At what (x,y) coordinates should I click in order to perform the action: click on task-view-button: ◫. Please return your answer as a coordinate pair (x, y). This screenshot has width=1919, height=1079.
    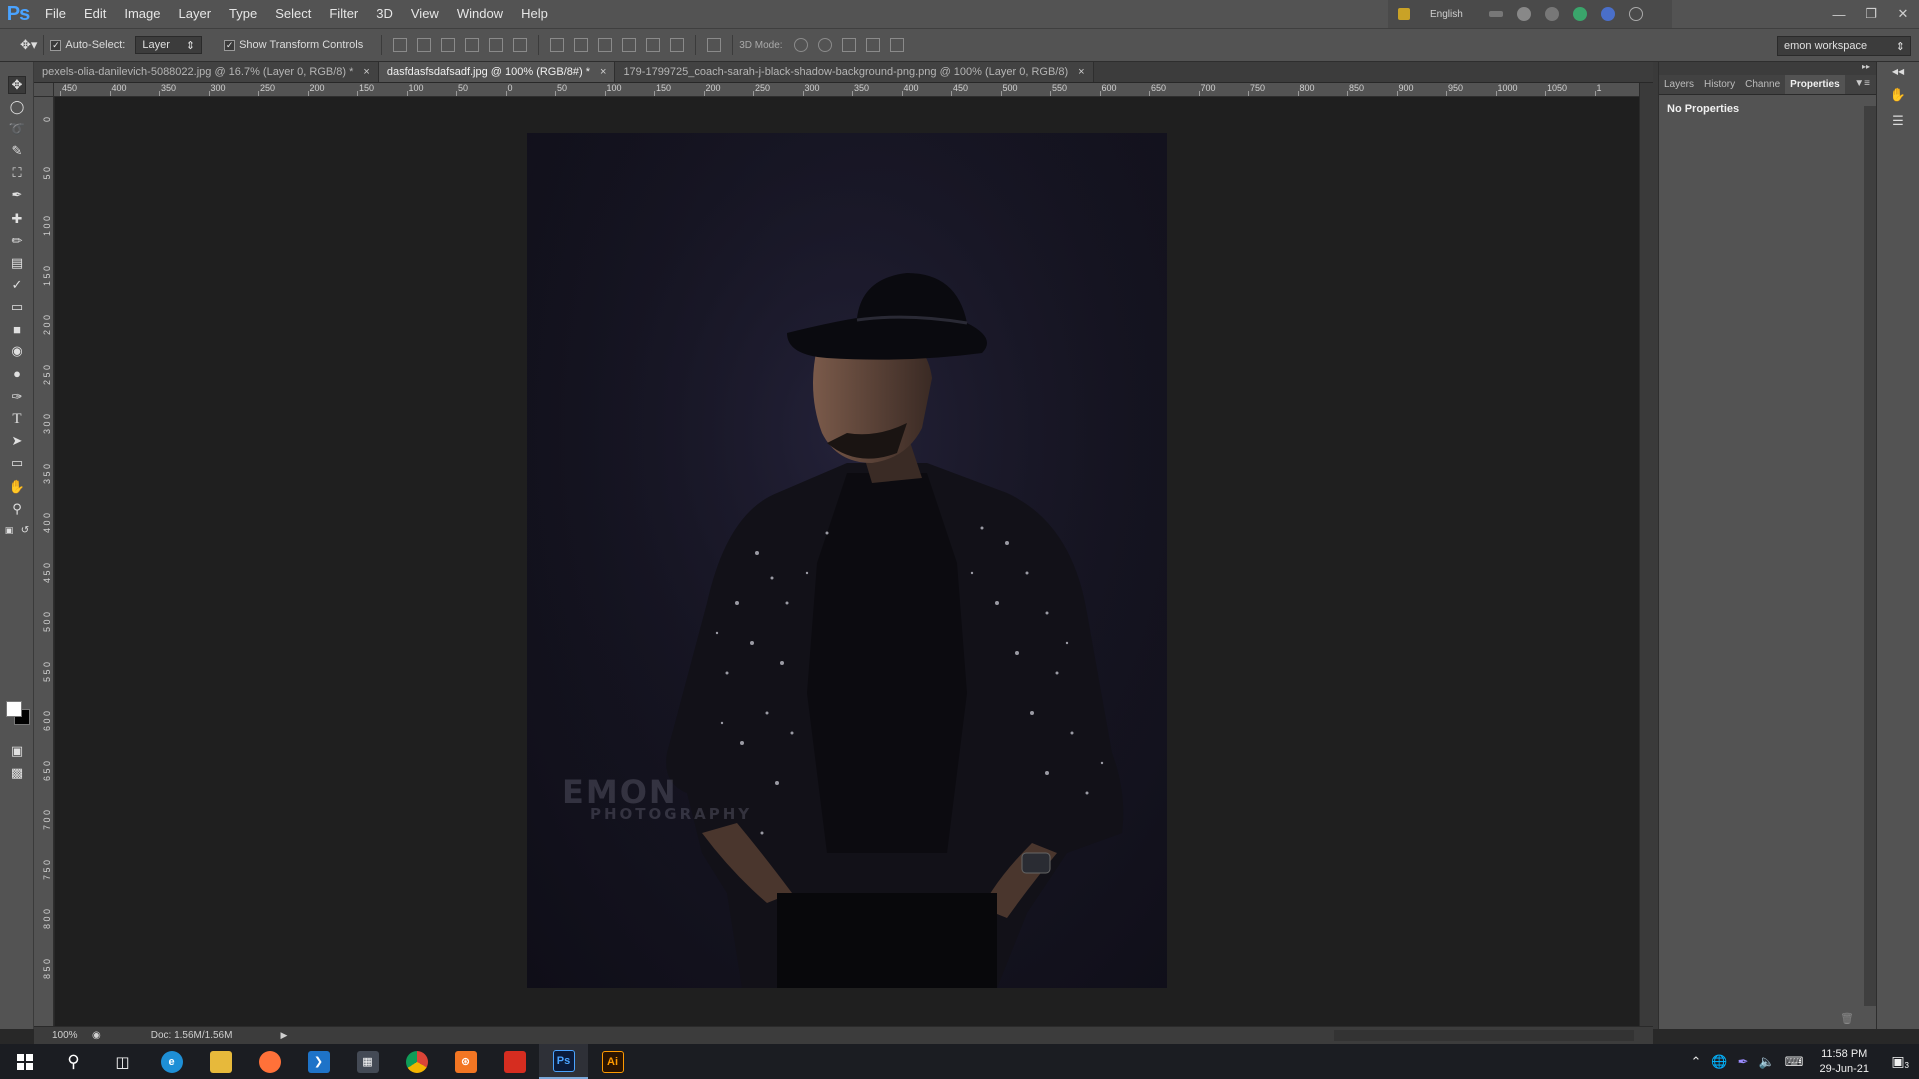
    Looking at the image, I should click on (122, 1061).